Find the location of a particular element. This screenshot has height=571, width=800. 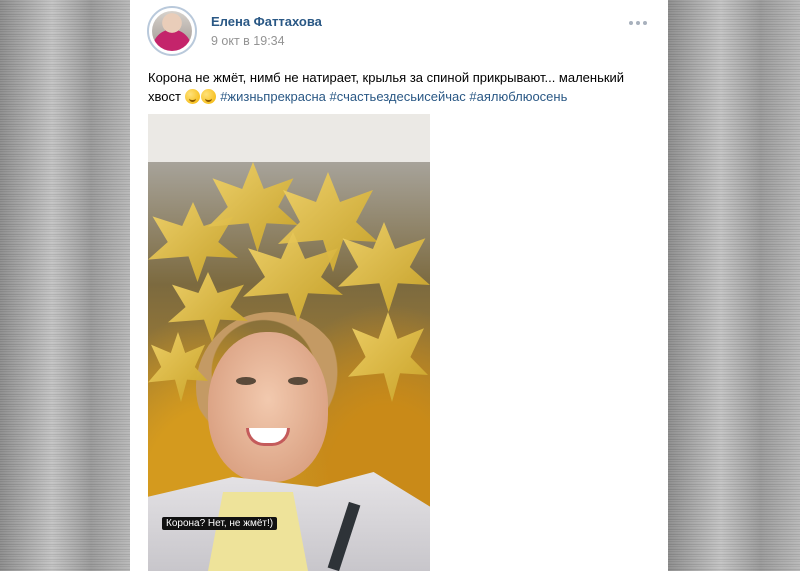

author-avatar is located at coordinates (172, 31).